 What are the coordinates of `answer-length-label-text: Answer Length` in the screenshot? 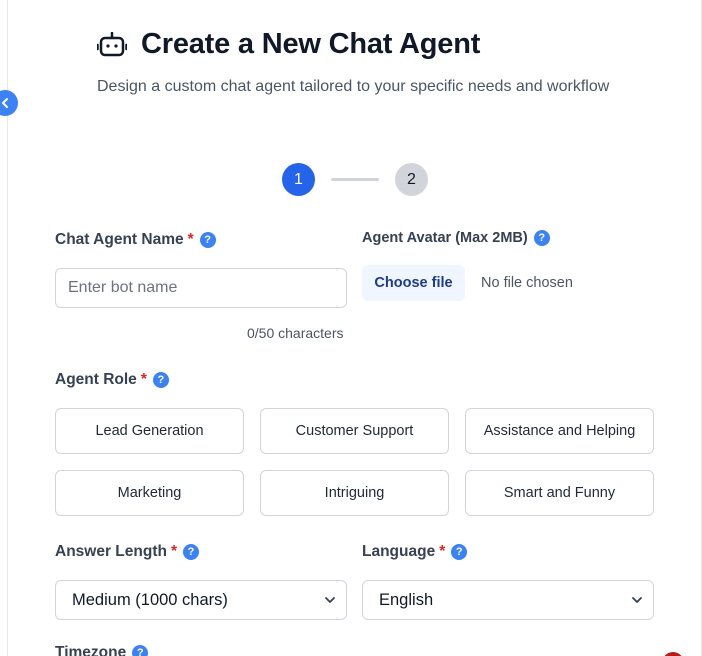 It's located at (111, 551).